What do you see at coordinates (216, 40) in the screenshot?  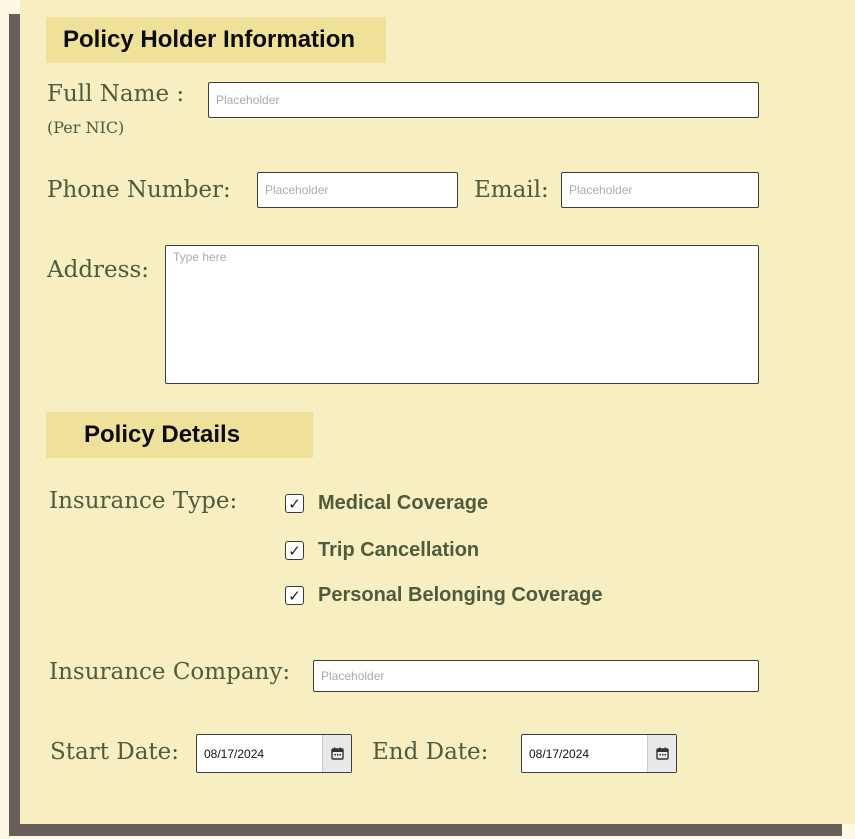 I see `section-header-policy-holder: Policy Holder Information` at bounding box center [216, 40].